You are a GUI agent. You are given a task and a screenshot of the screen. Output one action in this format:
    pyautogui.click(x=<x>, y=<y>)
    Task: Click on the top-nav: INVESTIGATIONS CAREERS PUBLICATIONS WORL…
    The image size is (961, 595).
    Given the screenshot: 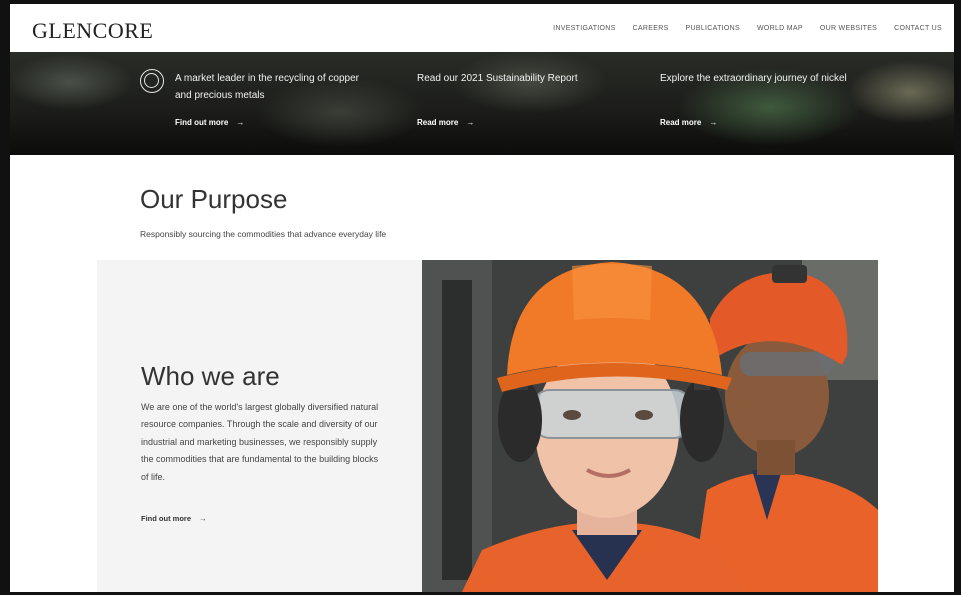 What is the action you would take?
    pyautogui.click(x=747, y=28)
    